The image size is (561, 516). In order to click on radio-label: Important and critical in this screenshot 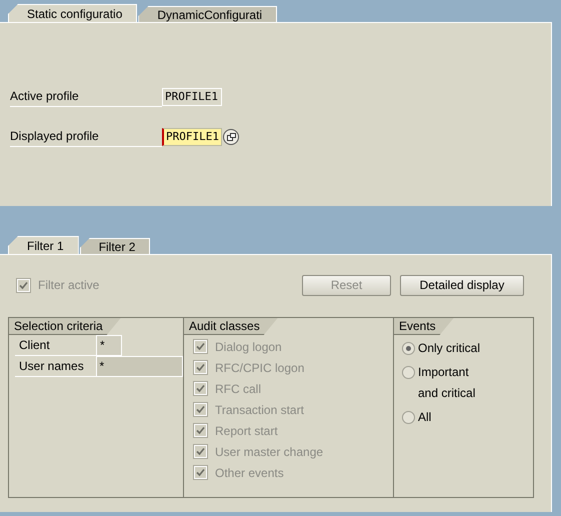, I will do `click(447, 383)`.